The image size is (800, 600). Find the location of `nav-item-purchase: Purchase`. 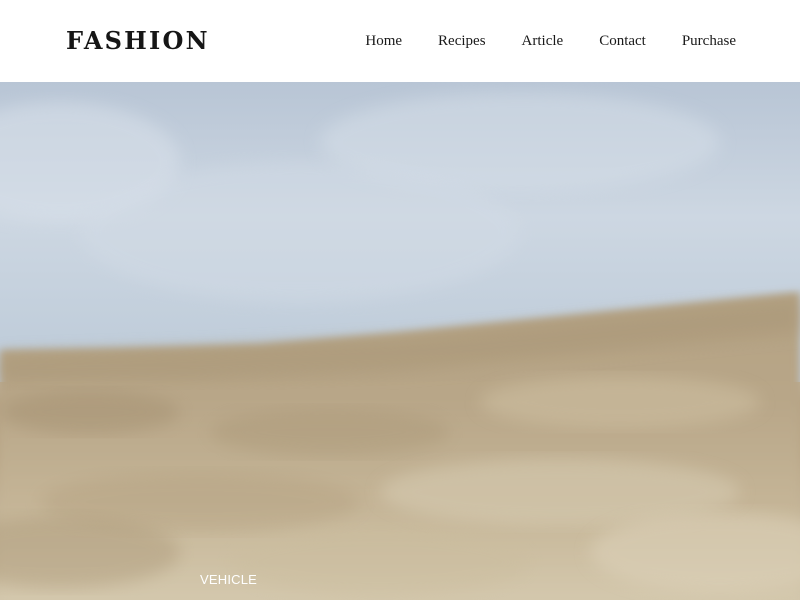

nav-item-purchase: Purchase is located at coordinates (709, 41).